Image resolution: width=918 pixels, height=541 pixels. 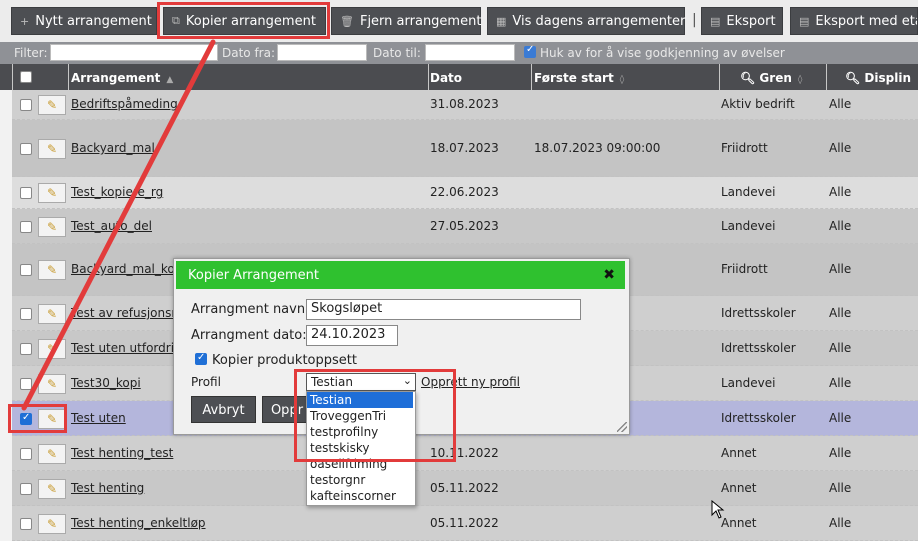 What do you see at coordinates (718, 509) in the screenshot?
I see `mouse-cursor-icon` at bounding box center [718, 509].